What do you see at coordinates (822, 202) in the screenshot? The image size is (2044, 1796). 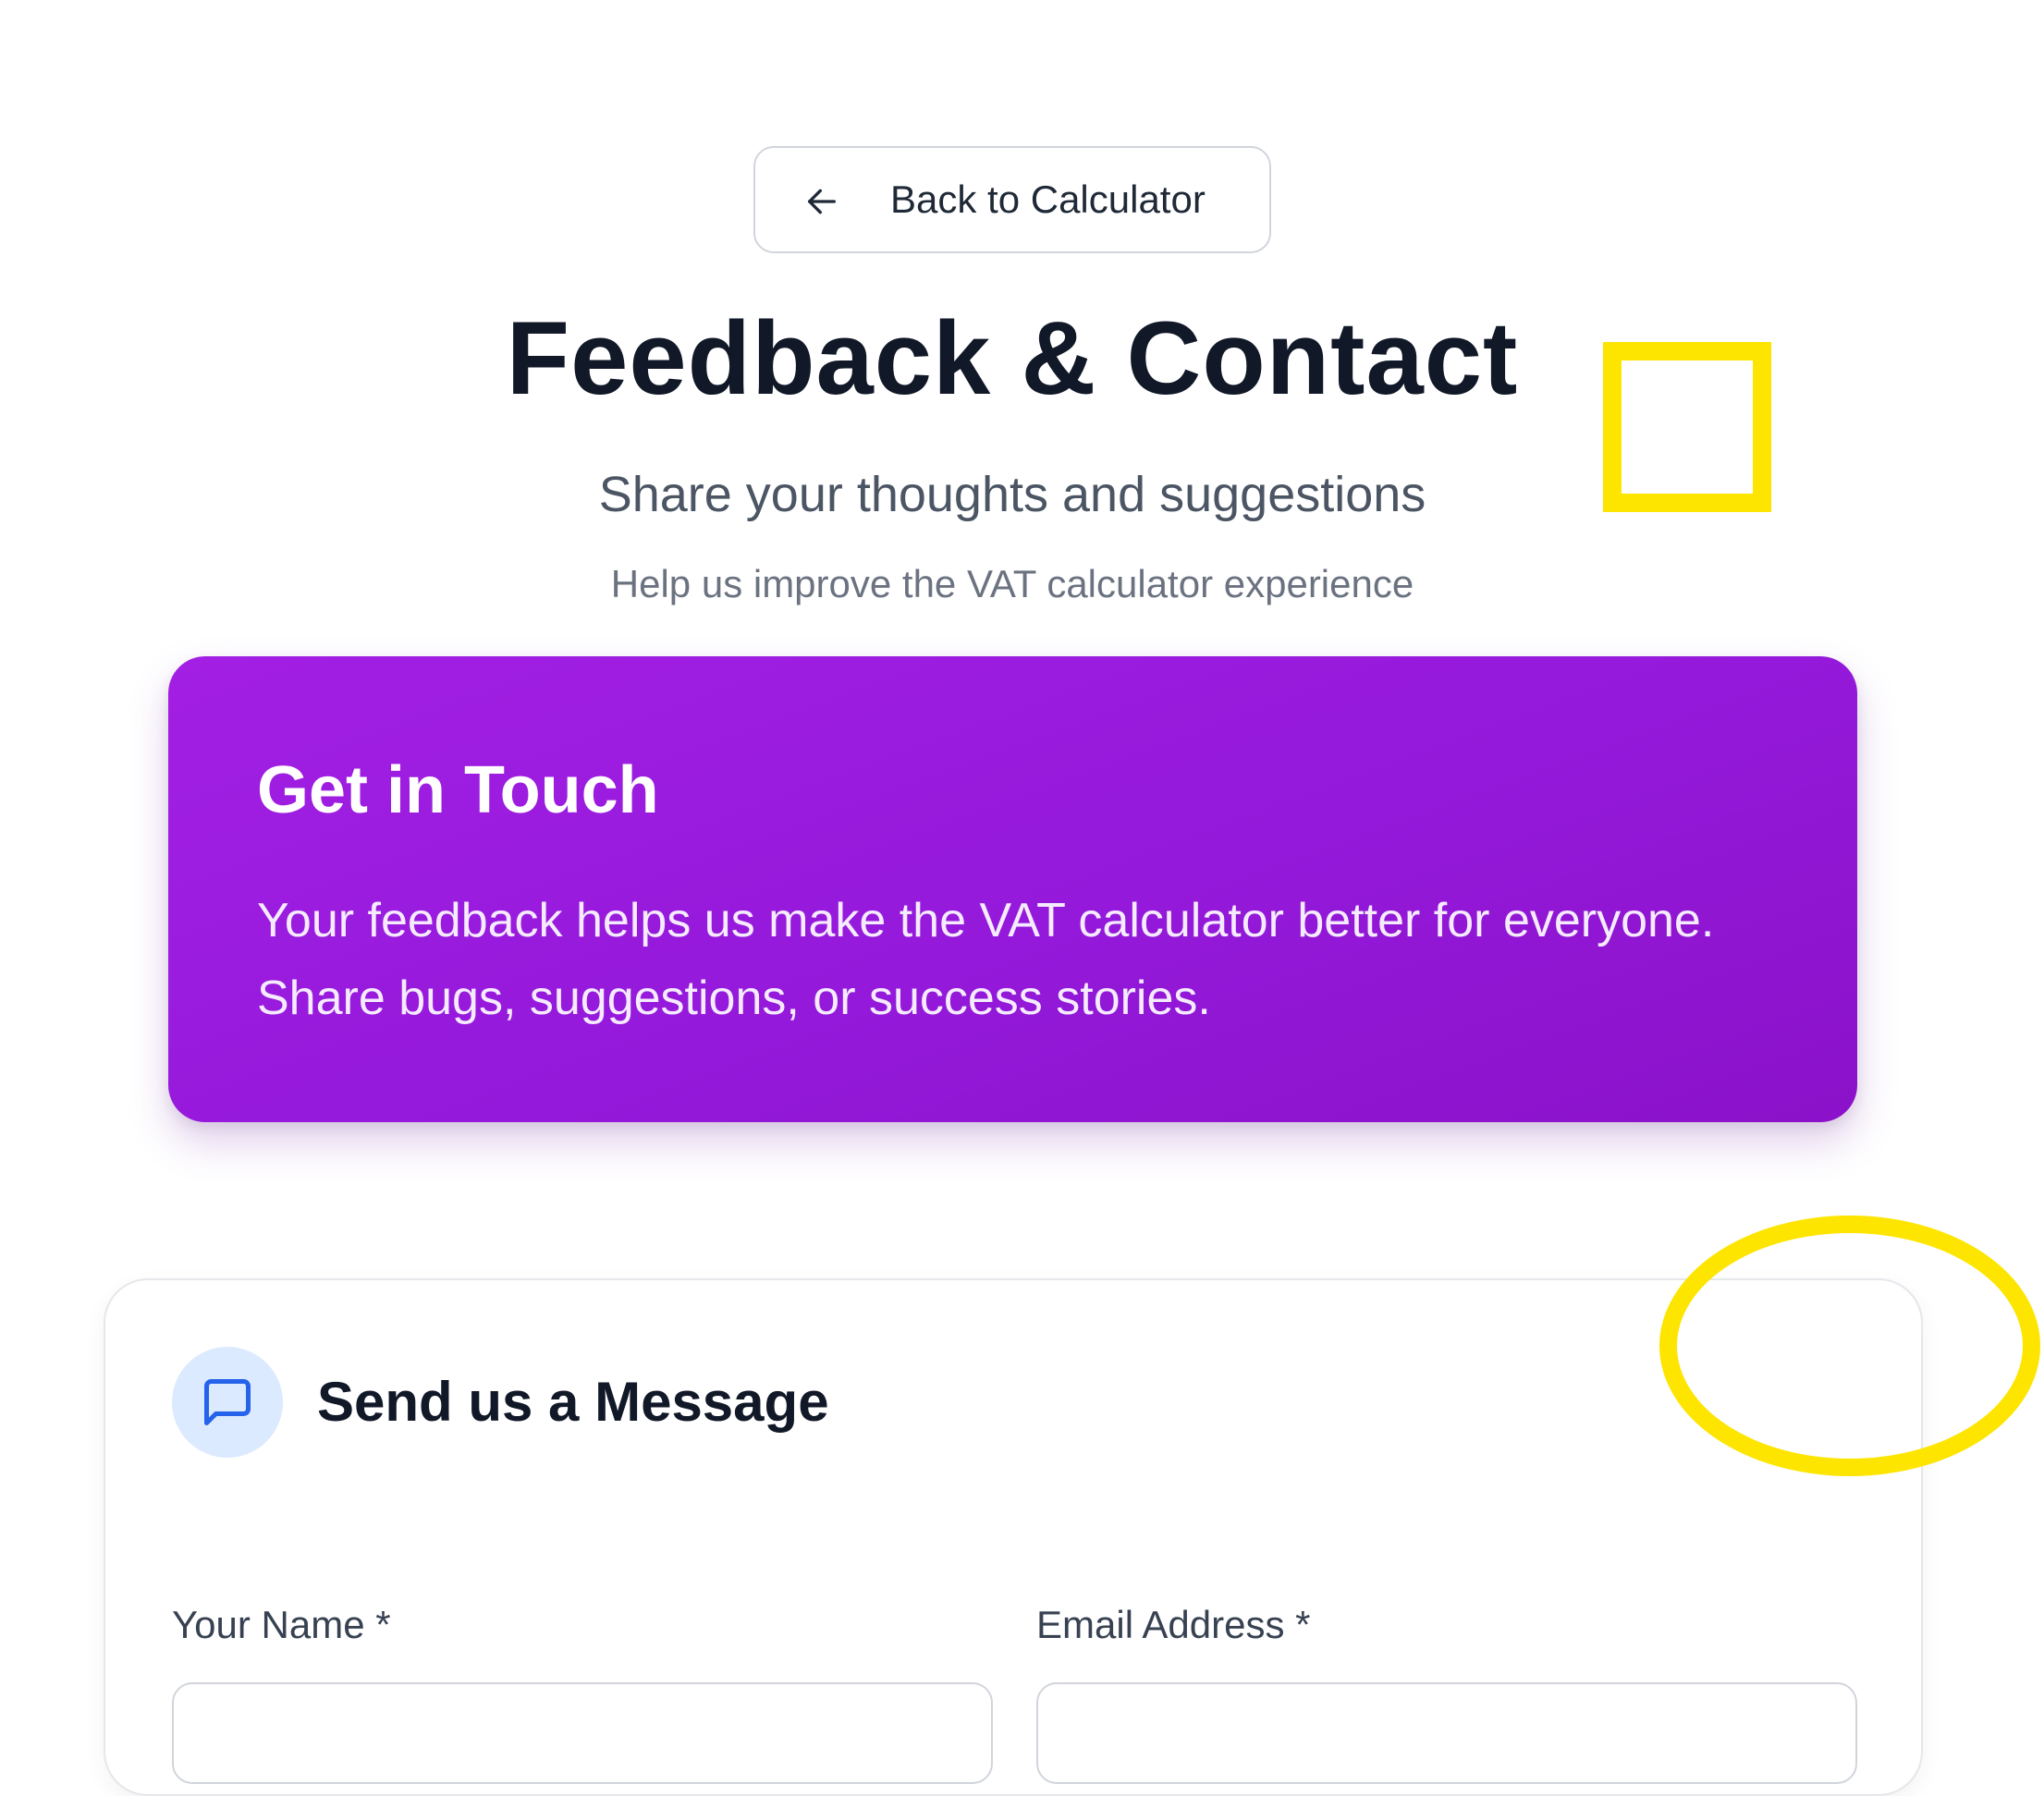 I see `arrow-left-icon` at bounding box center [822, 202].